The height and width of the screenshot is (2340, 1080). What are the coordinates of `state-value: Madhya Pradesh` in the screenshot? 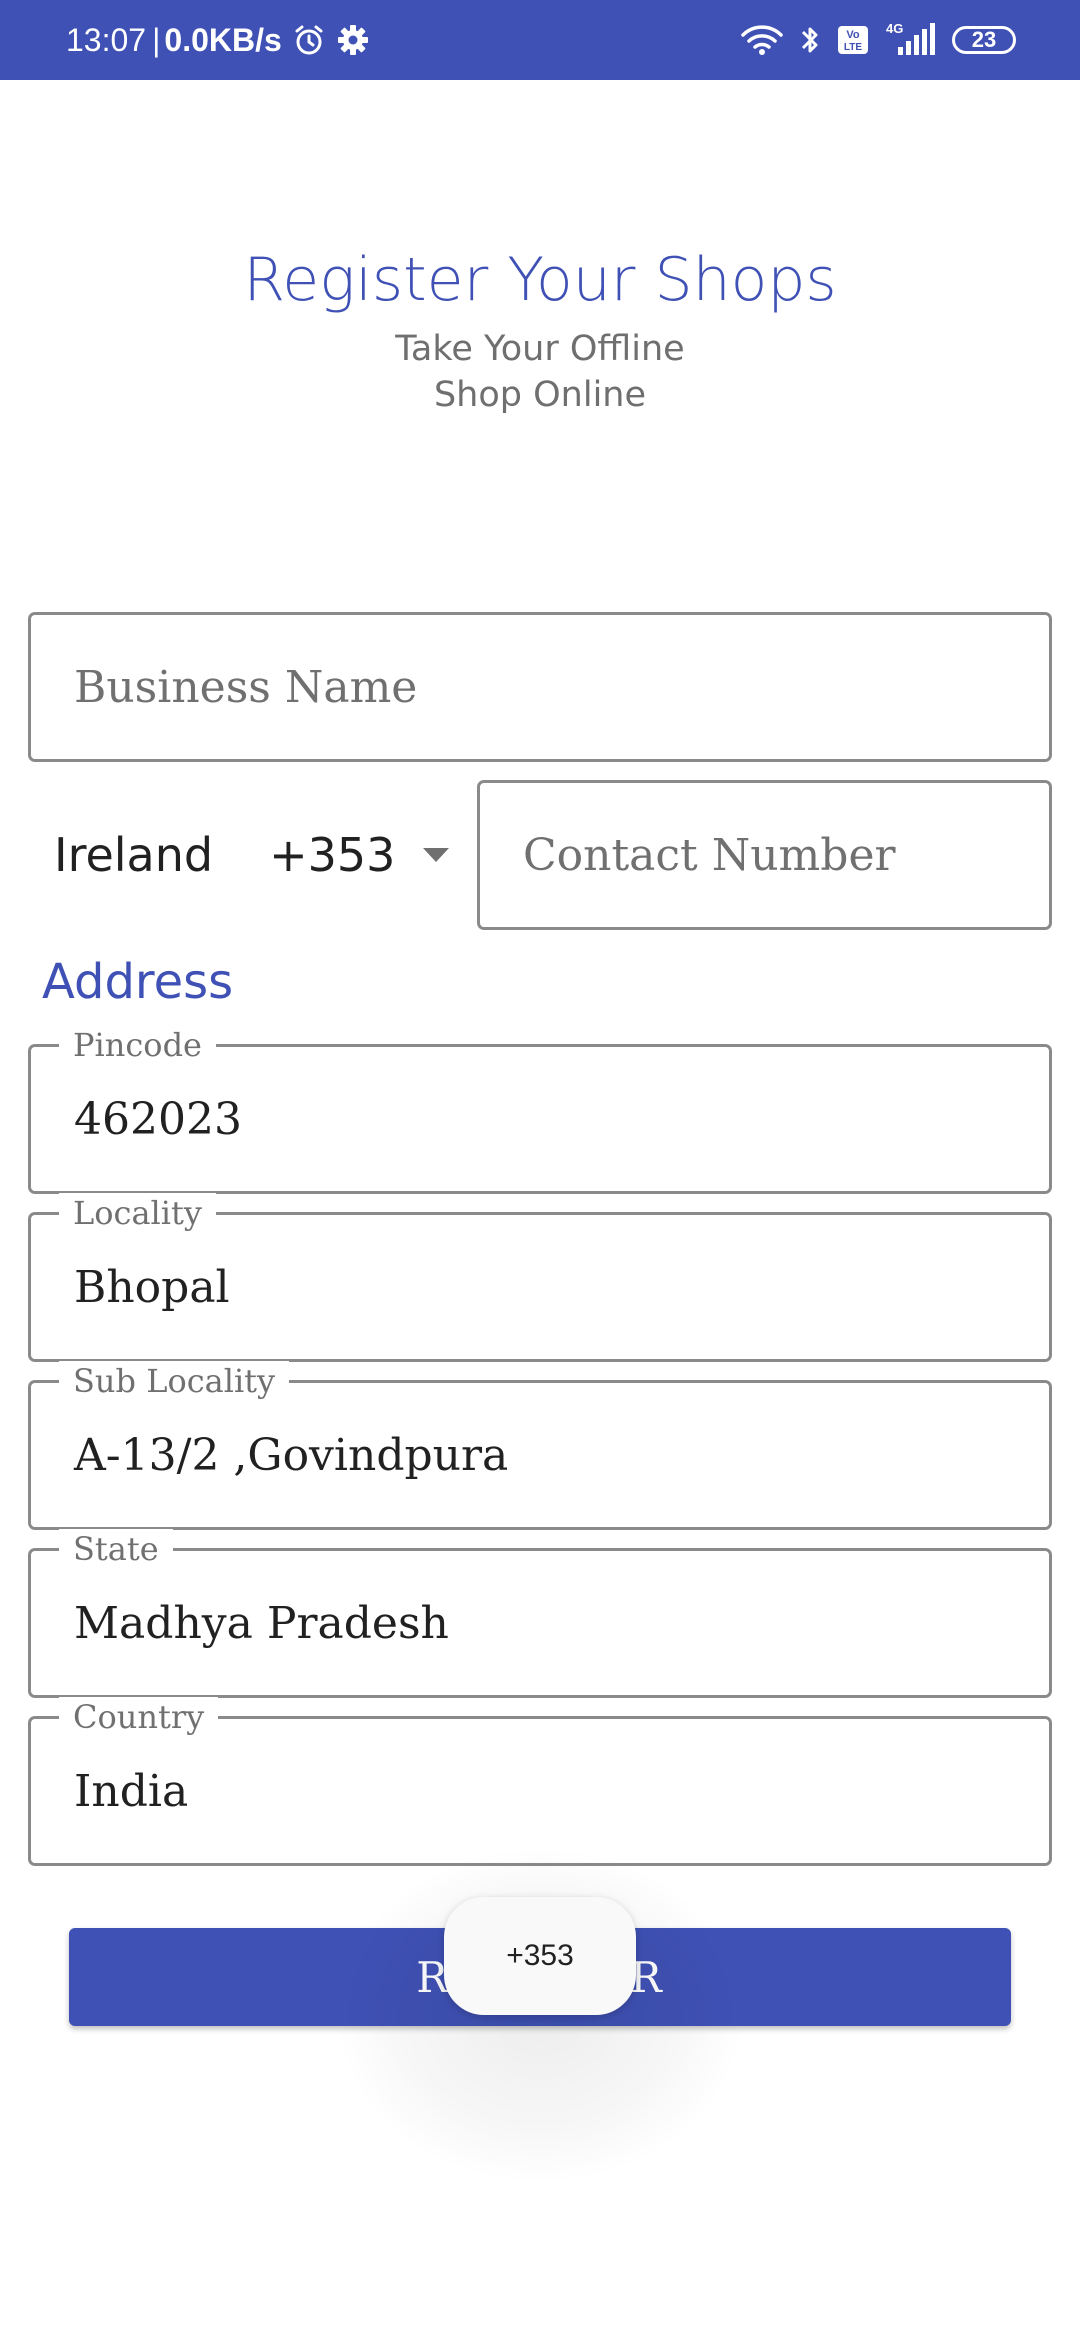 It's located at (261, 1623).